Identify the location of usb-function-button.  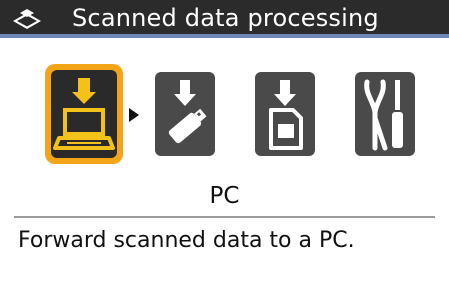
(185, 114).